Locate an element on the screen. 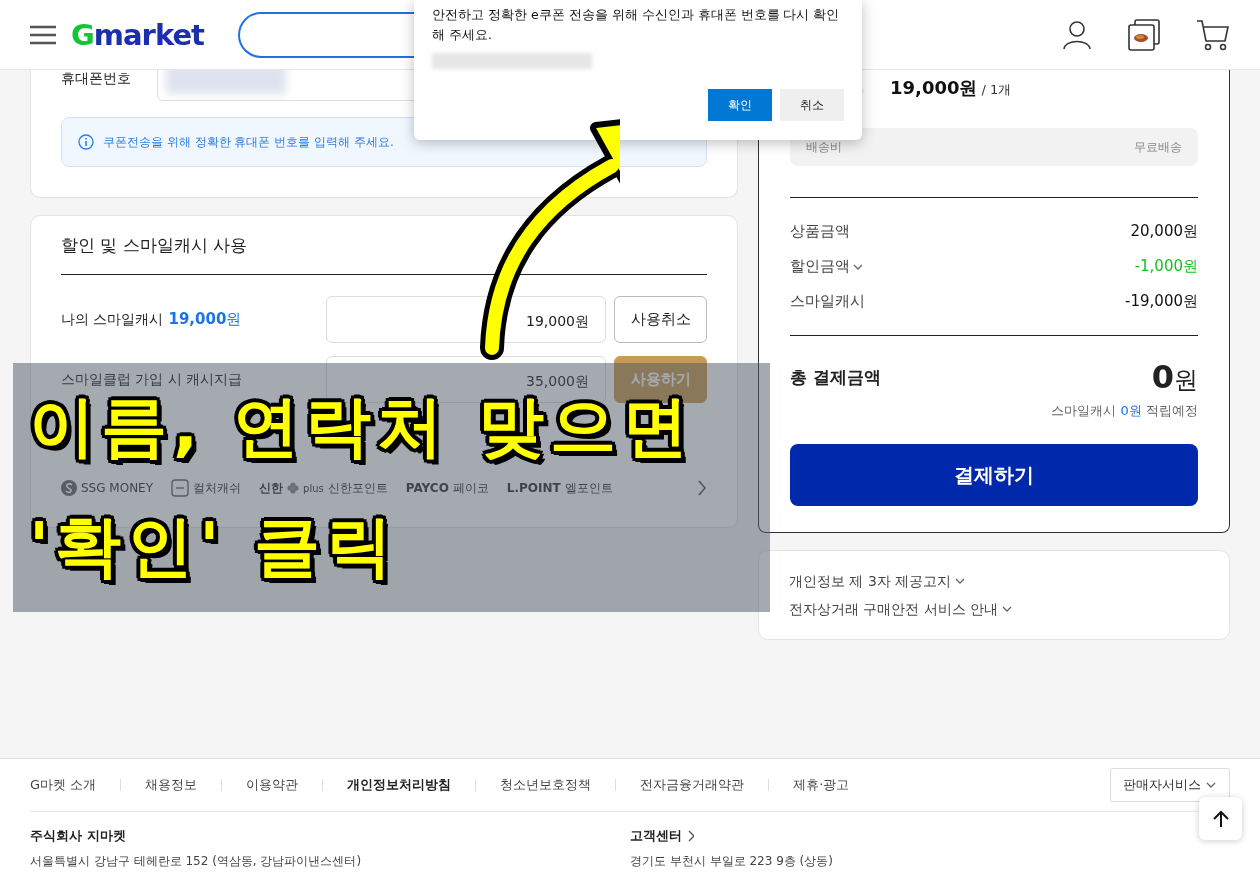  reward-note: 스마일캐시 0원 적립예정 is located at coordinates (1124, 410).